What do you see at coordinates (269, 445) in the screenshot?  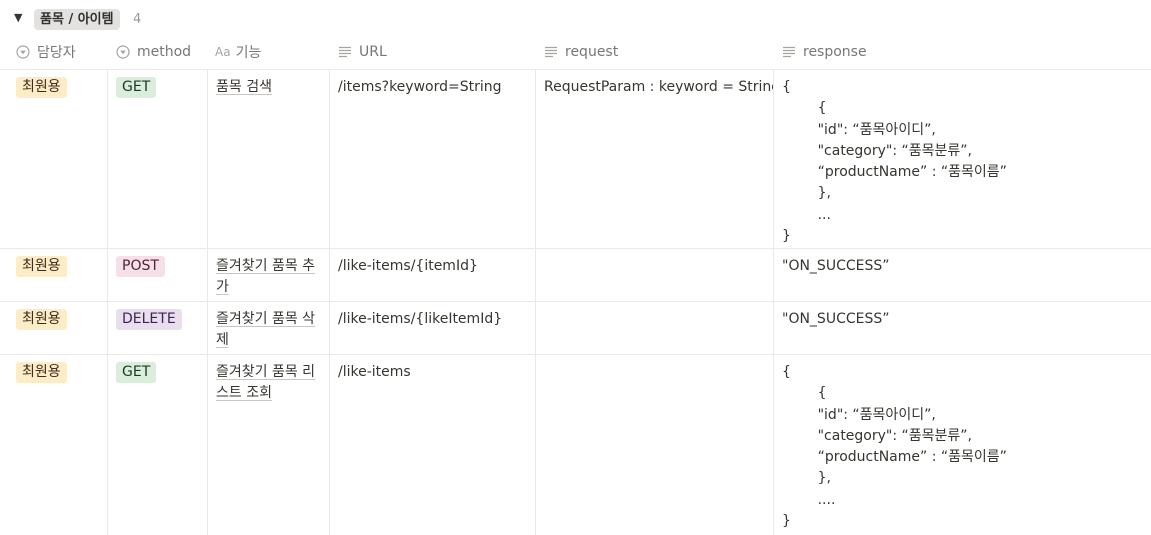 I see `cell-feature: 즐겨찾기 품목 리스트 조회` at bounding box center [269, 445].